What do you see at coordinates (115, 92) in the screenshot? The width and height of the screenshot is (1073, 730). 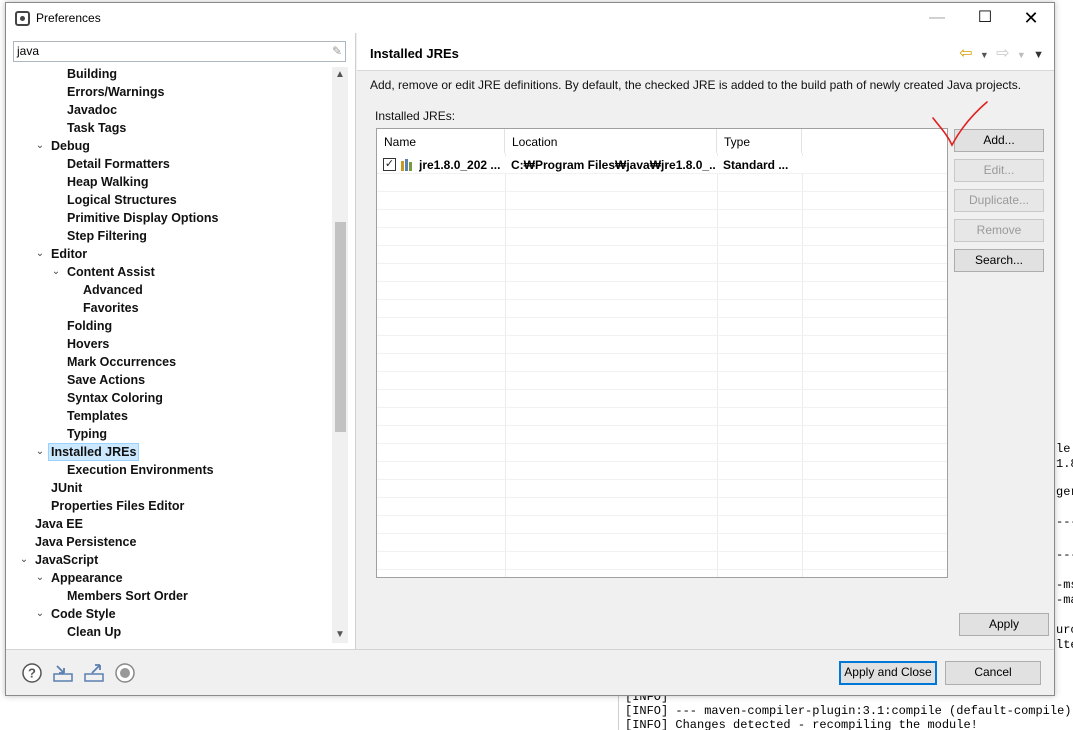 I see `tree-item-errors-warnings: Errors/Warnings` at bounding box center [115, 92].